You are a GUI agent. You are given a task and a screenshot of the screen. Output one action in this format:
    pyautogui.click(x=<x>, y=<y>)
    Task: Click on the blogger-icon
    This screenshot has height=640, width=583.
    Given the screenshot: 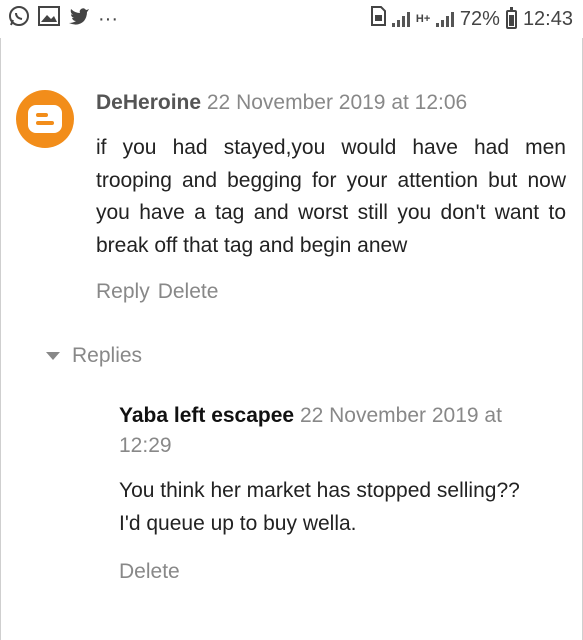 What is the action you would take?
    pyautogui.click(x=45, y=119)
    